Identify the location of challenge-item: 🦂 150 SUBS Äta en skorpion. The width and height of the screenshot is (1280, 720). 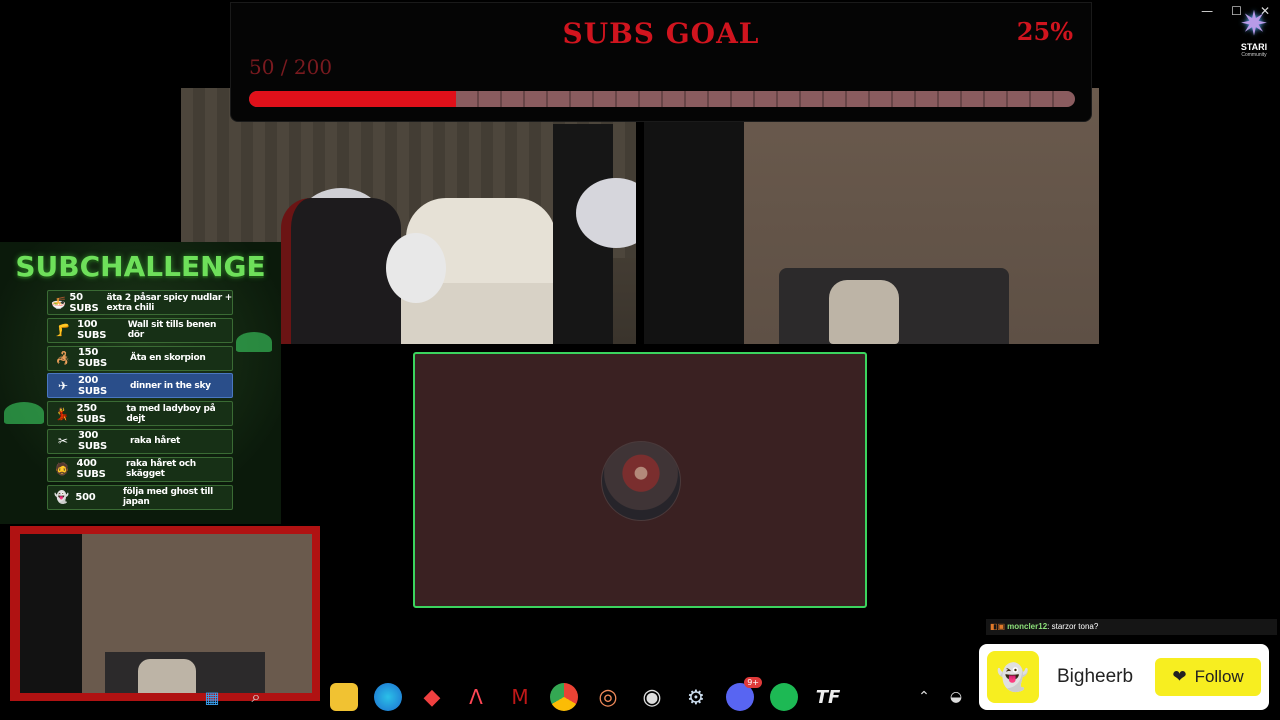
(140, 358).